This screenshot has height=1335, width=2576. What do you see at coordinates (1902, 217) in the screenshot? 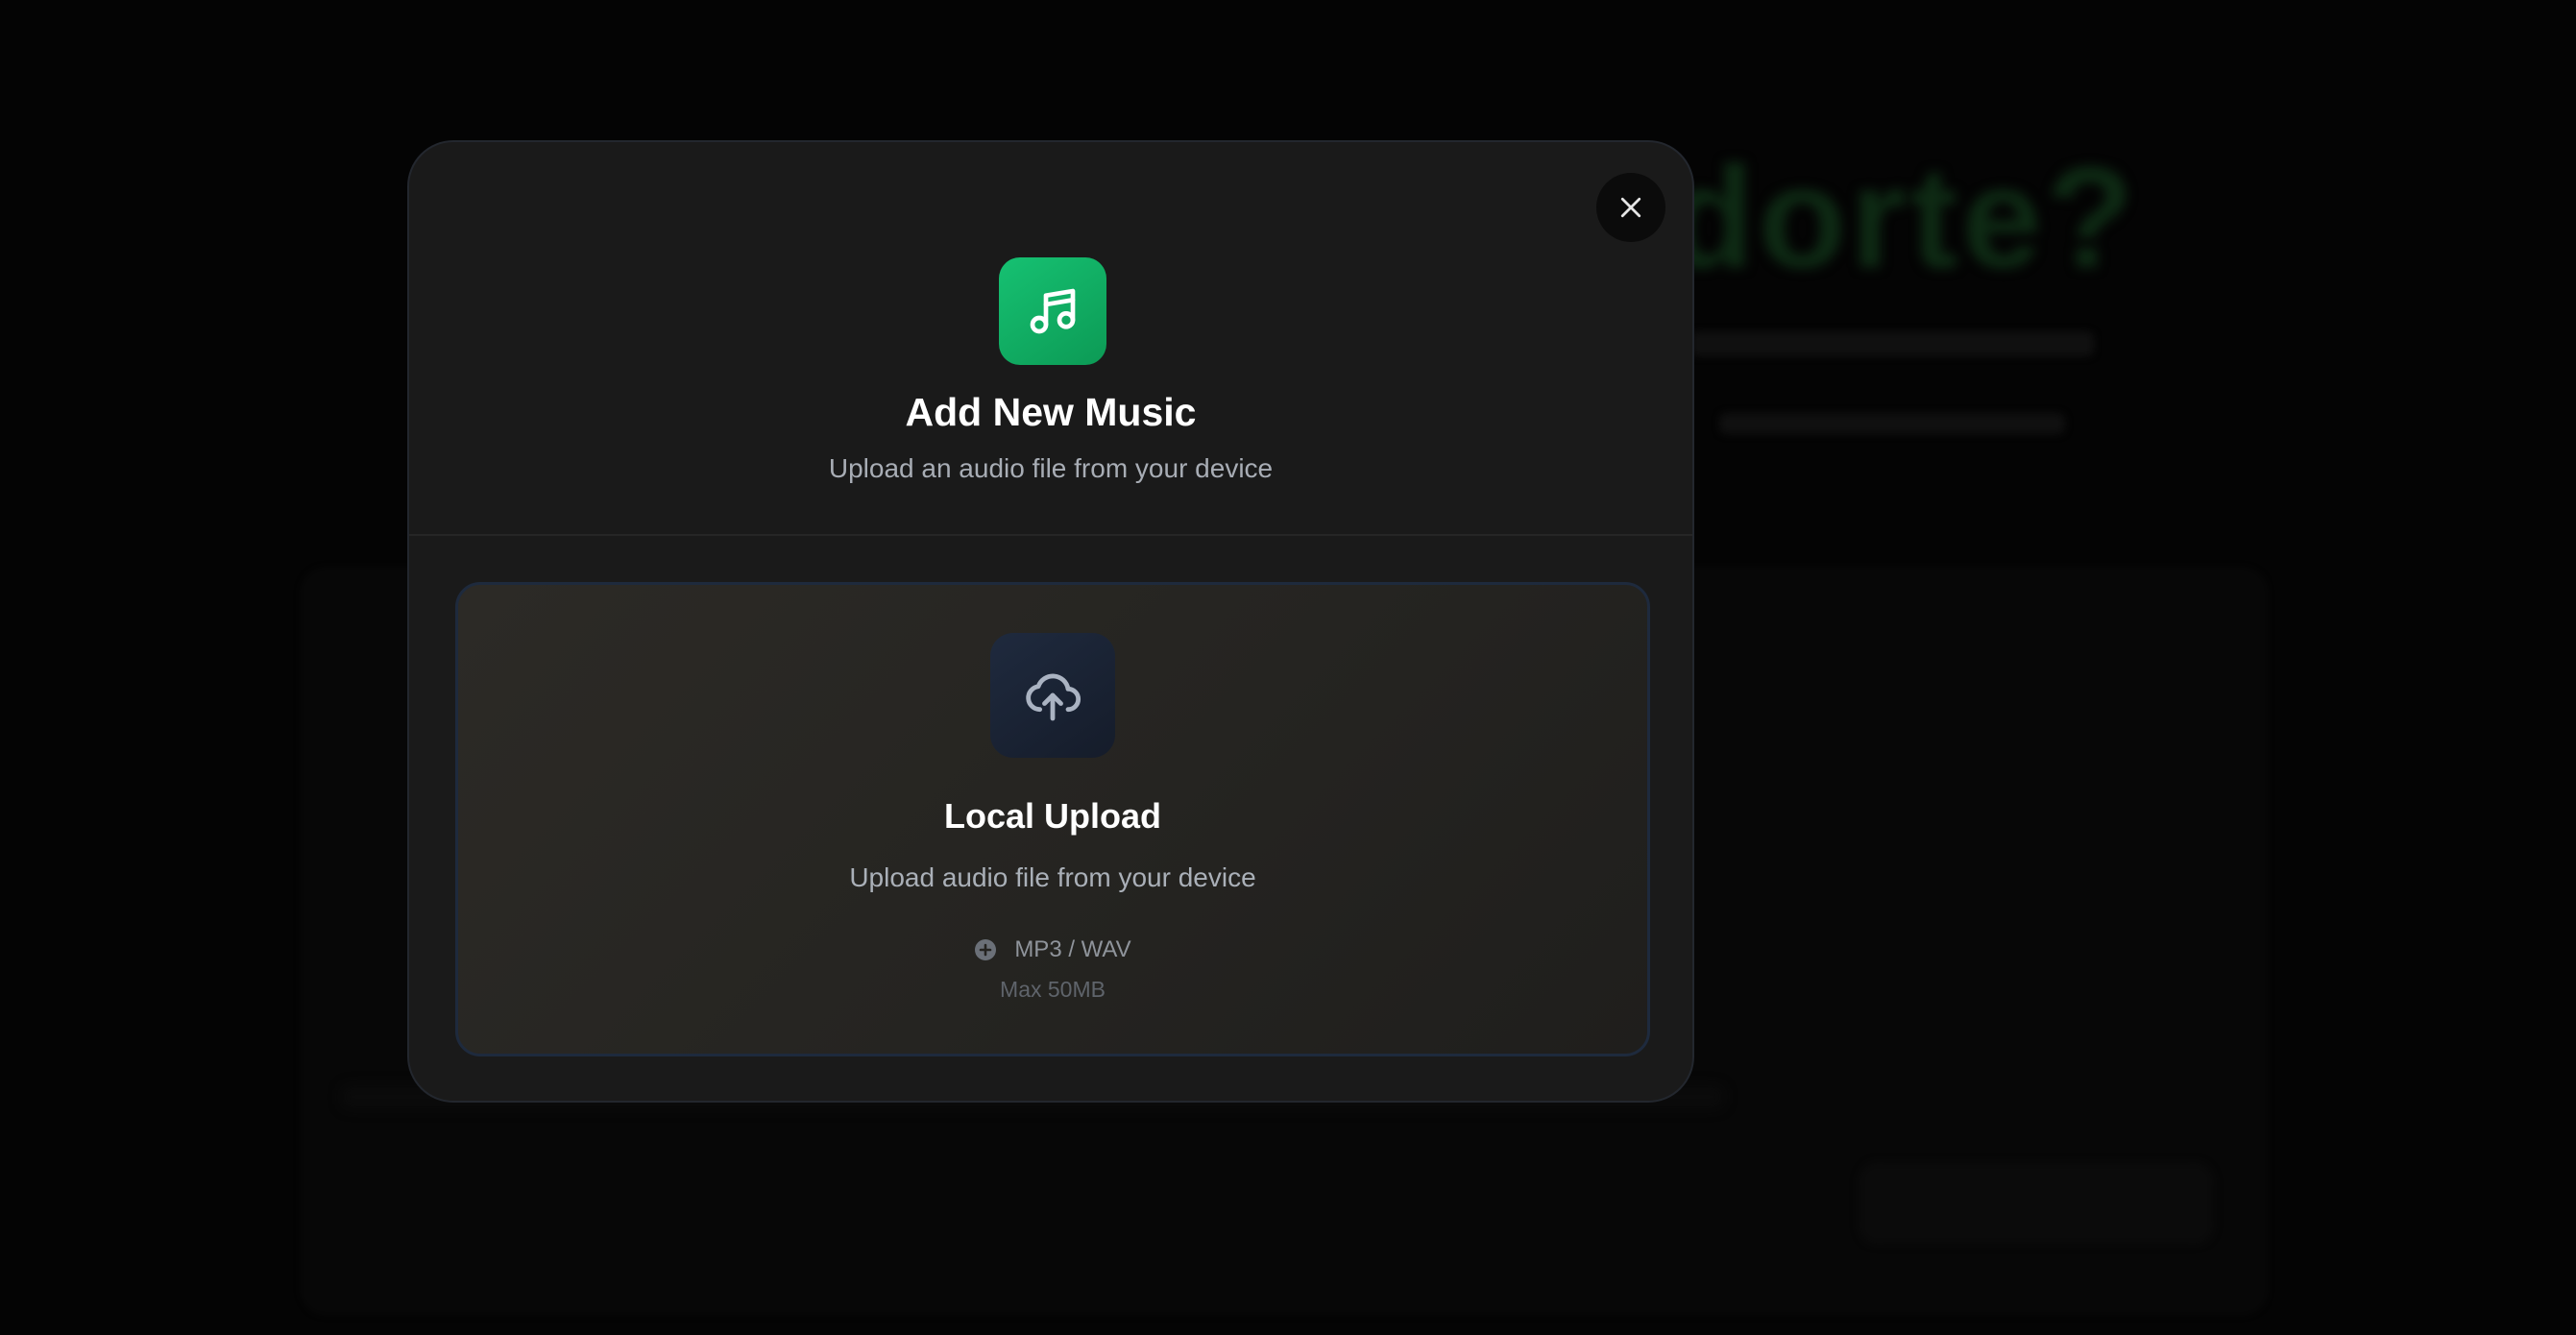
I see `background-heading-blurred: dorte?` at bounding box center [1902, 217].